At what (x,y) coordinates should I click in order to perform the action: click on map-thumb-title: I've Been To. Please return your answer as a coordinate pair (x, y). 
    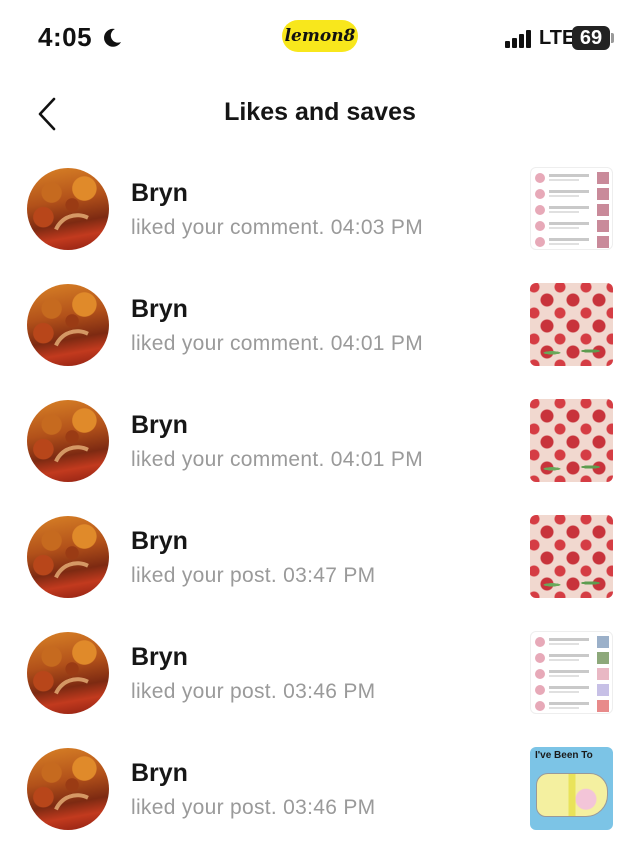
    Looking at the image, I should click on (564, 755).